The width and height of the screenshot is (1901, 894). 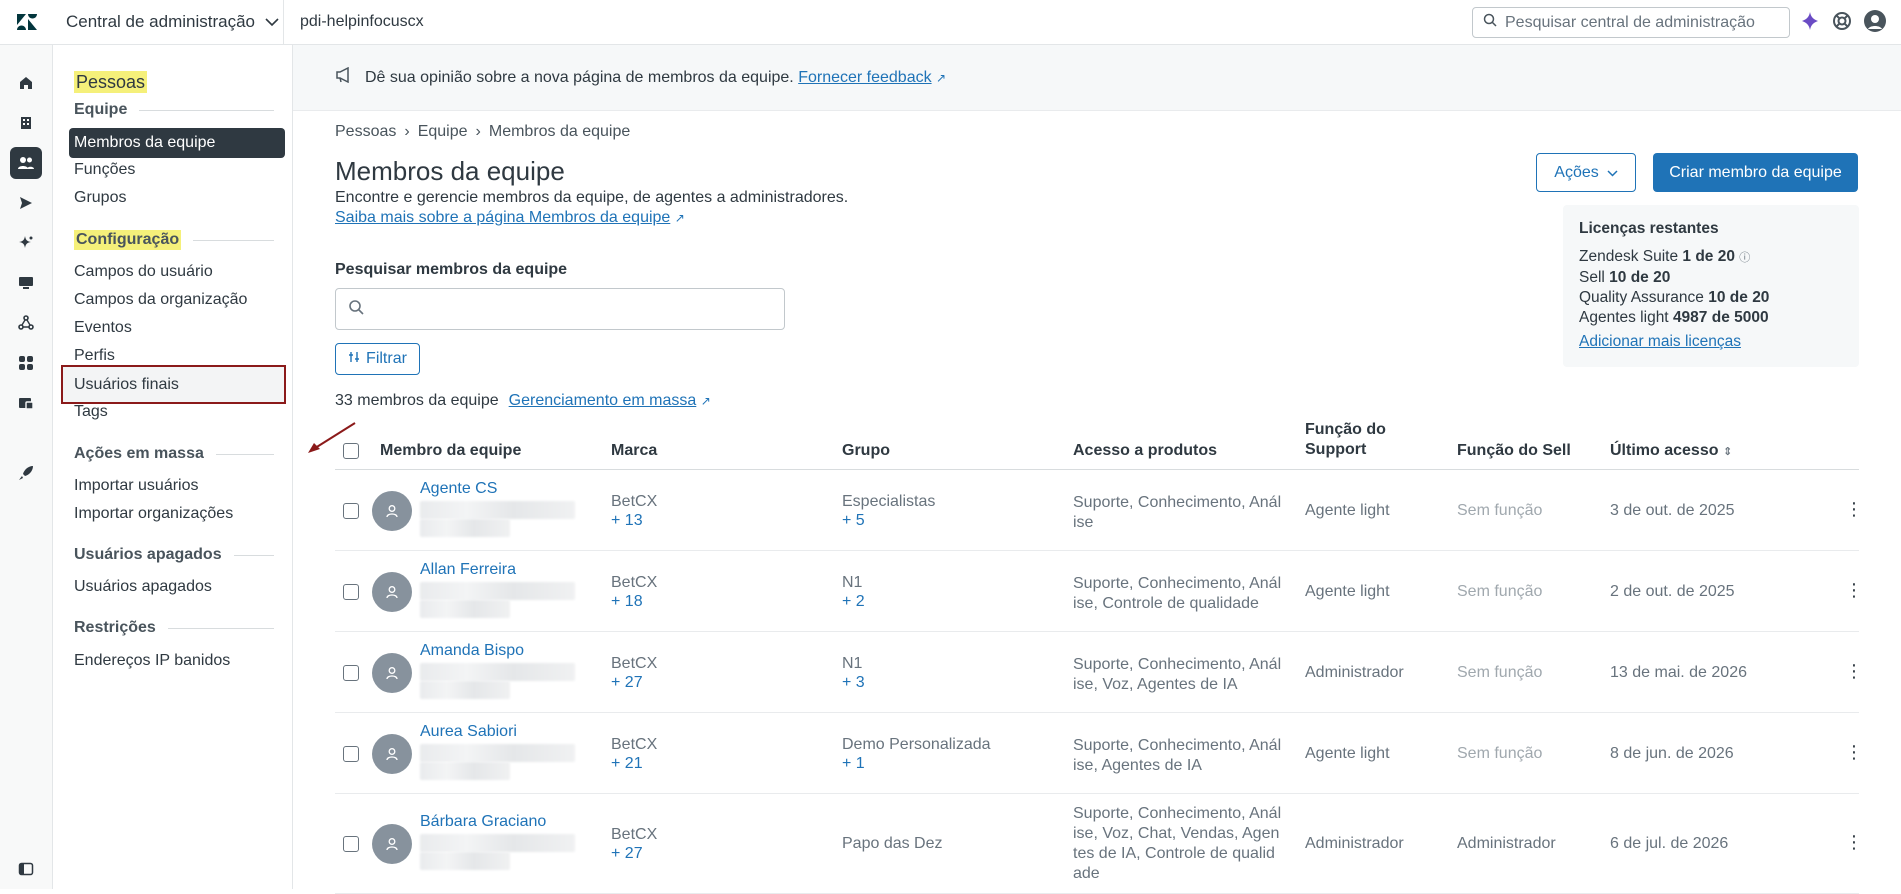 I want to click on actions-button: Ações, so click(x=1586, y=172).